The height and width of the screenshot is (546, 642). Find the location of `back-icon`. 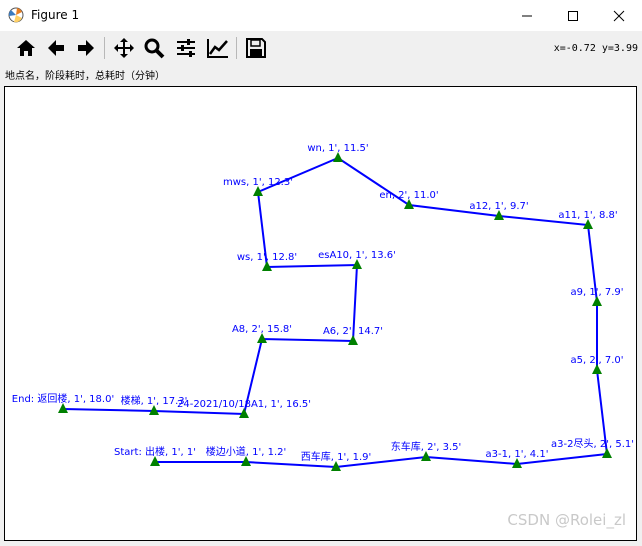

back-icon is located at coordinates (56, 48).